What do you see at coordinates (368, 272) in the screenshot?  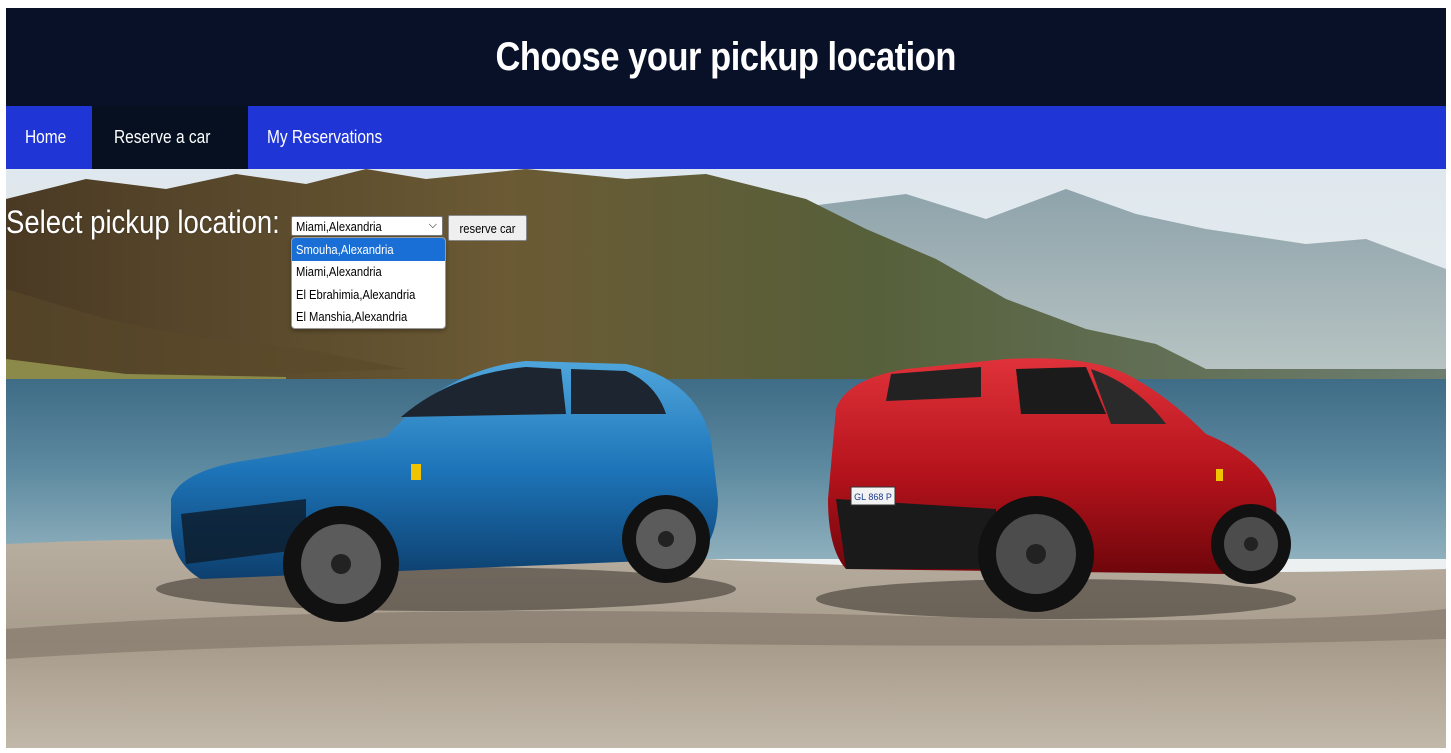 I see `location-option-miami: Miami,Alexandria` at bounding box center [368, 272].